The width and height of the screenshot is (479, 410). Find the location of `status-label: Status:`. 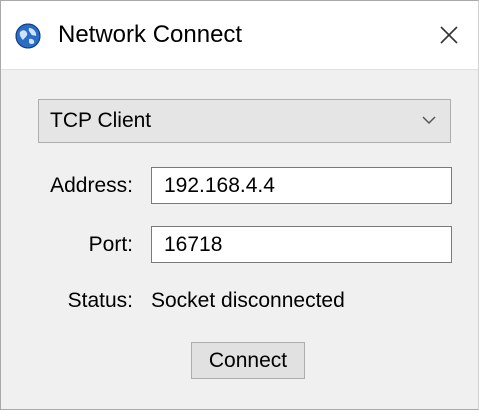

status-label: Status: is located at coordinates (100, 300).